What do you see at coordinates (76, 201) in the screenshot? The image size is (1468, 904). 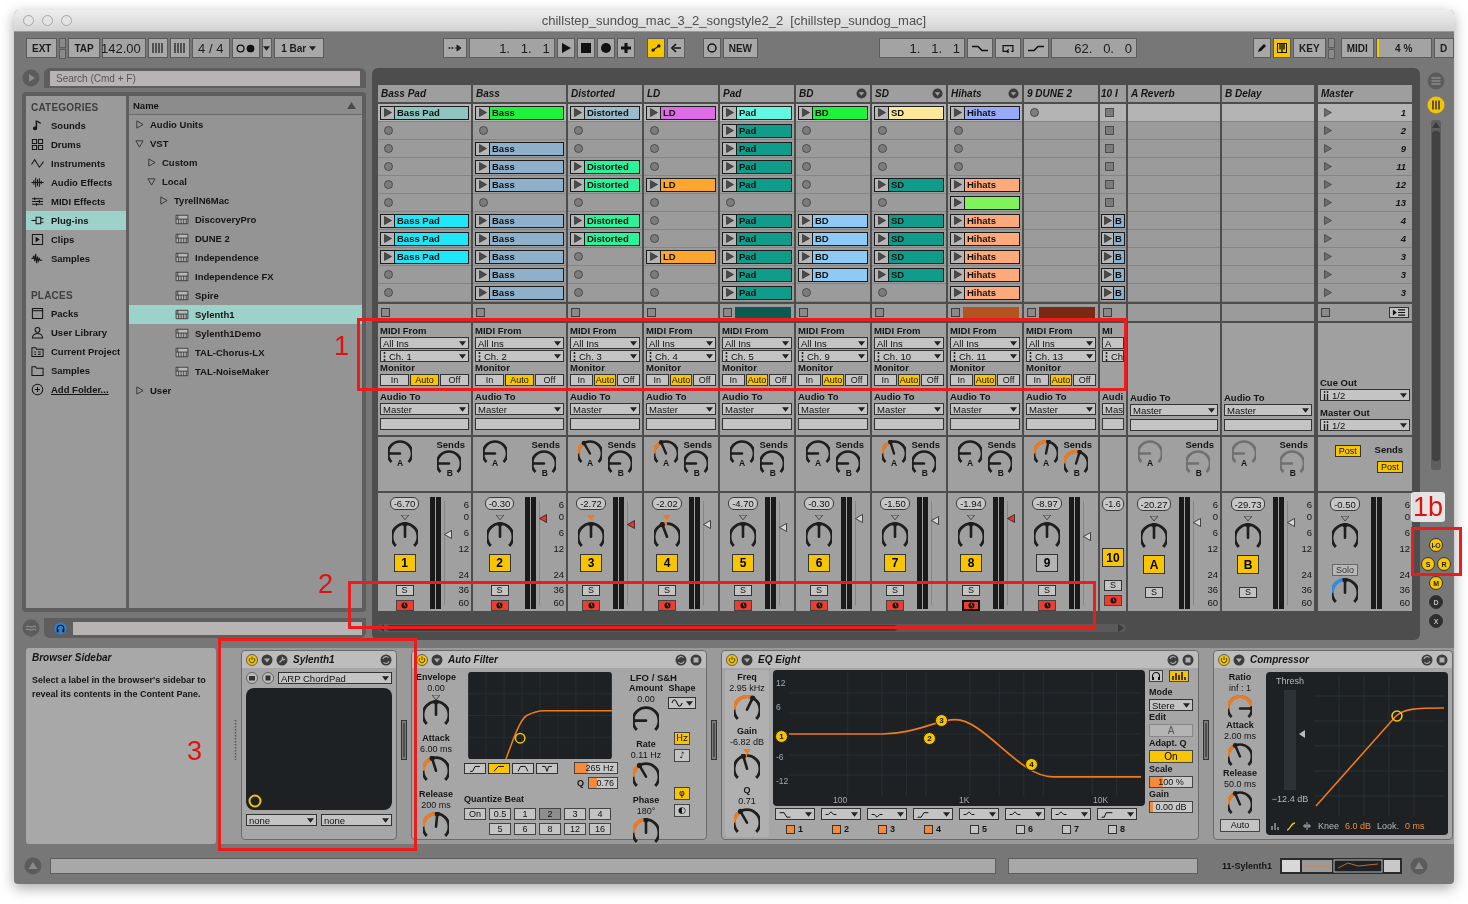 I see `category-item: MIDI Effects` at bounding box center [76, 201].